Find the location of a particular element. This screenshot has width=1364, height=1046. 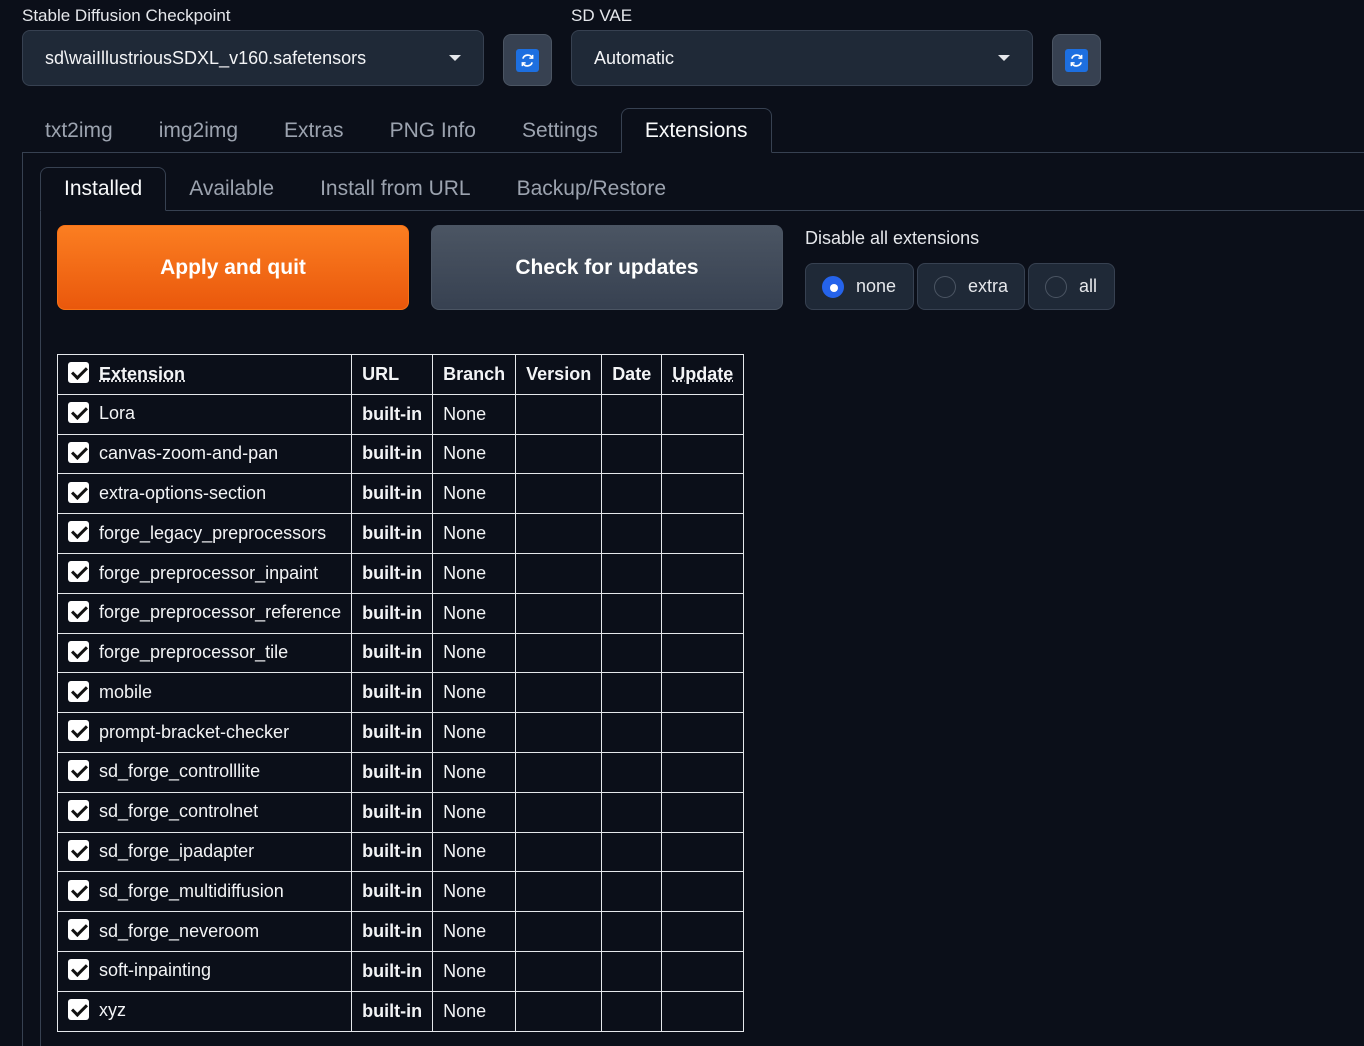

extension-name: xyz is located at coordinates (112, 1010).